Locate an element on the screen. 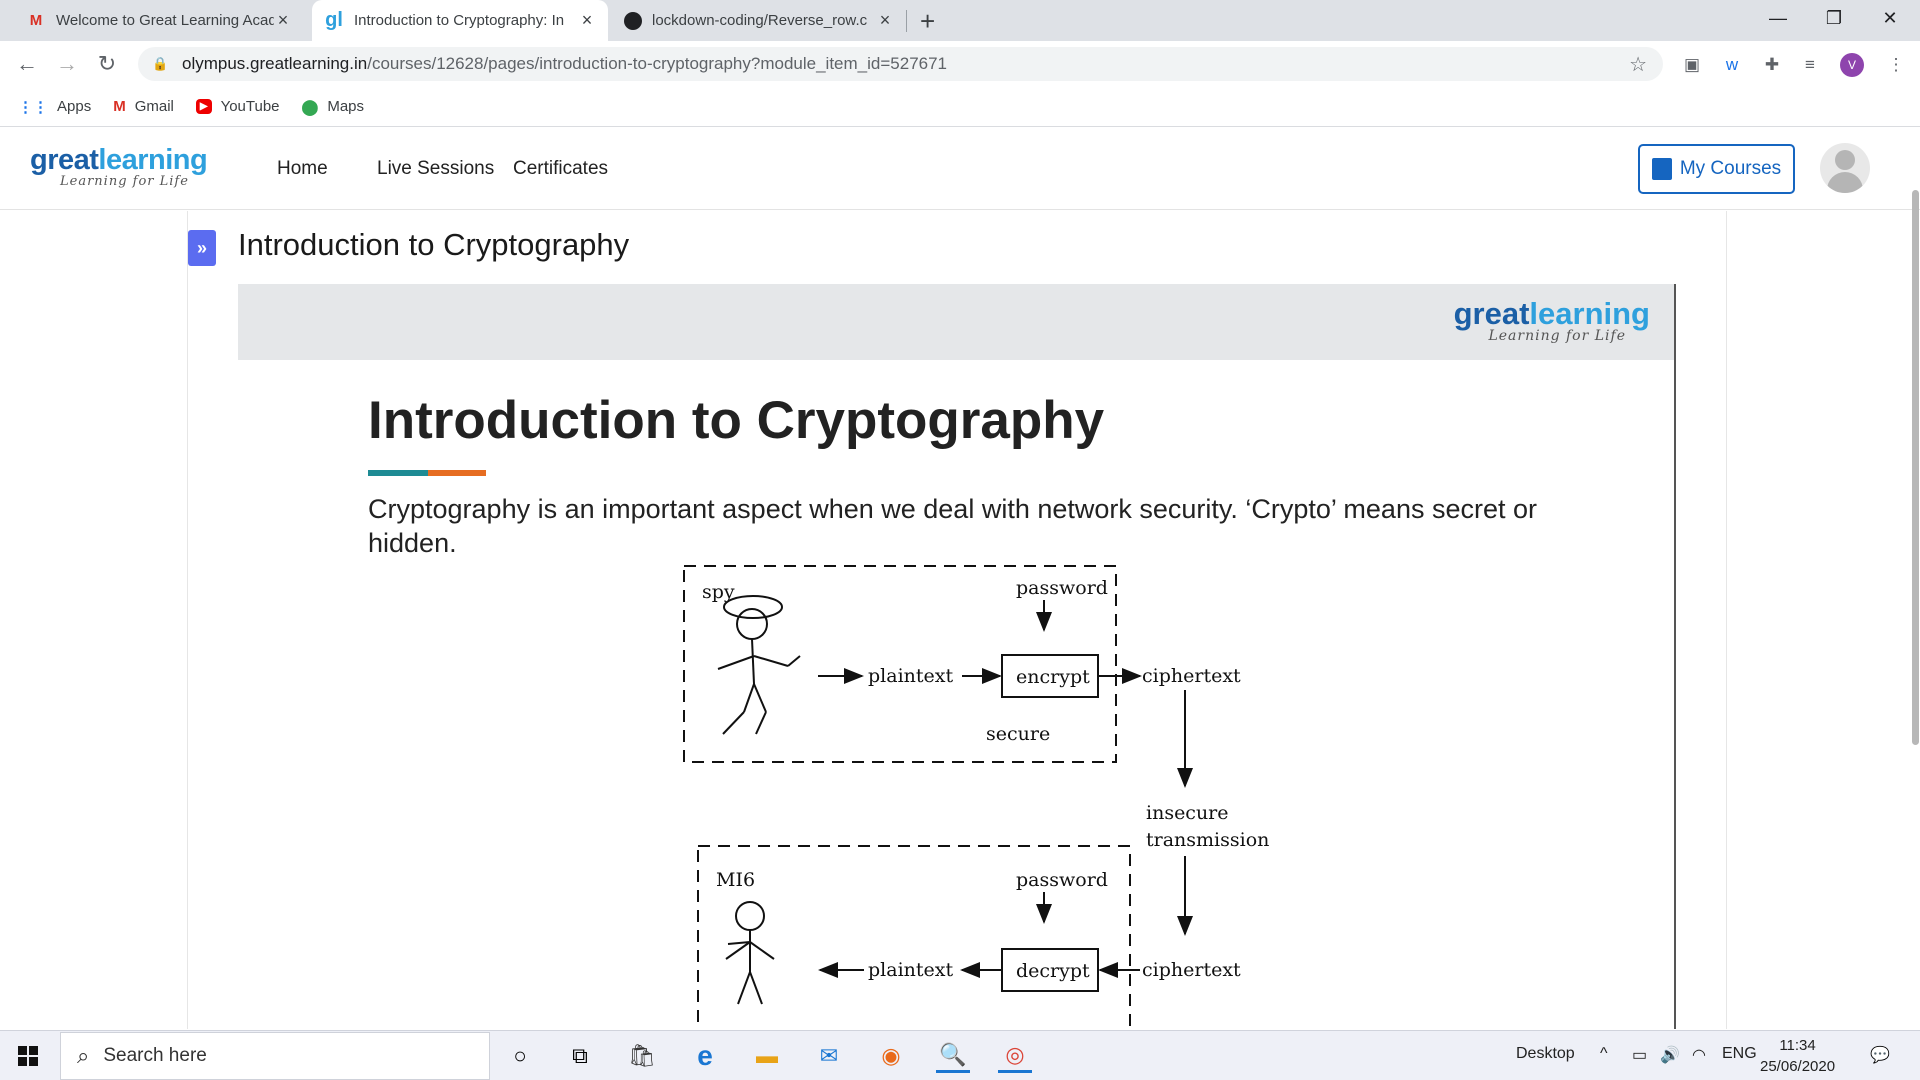 The image size is (1920, 1080). bookmark-label: Gmail is located at coordinates (154, 106).